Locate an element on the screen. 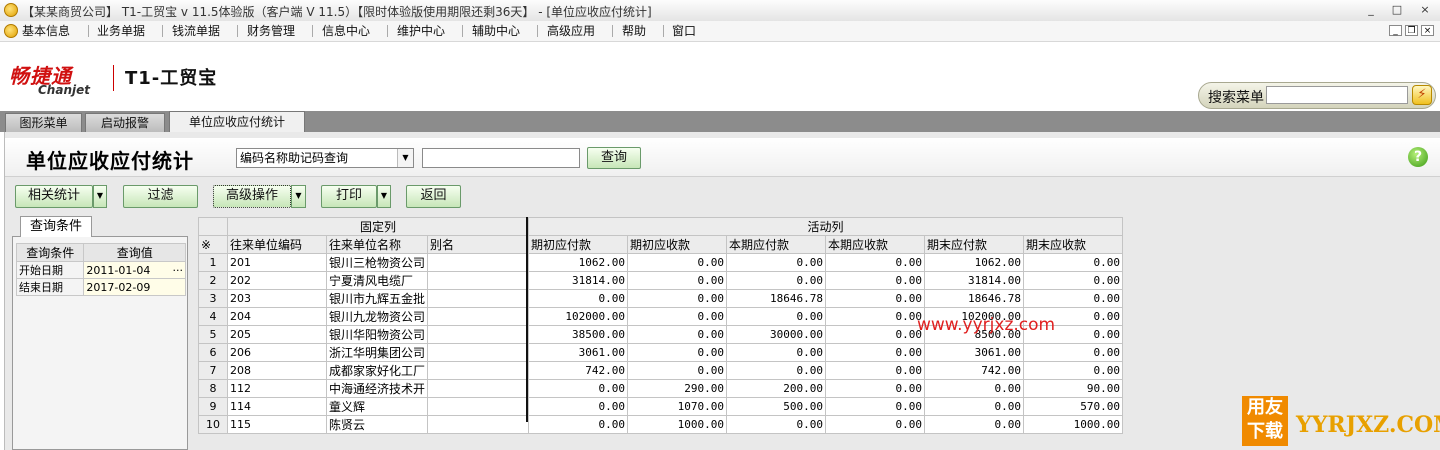 The image size is (1440, 450). cell-closing-payable: 0.00 is located at coordinates (974, 388).